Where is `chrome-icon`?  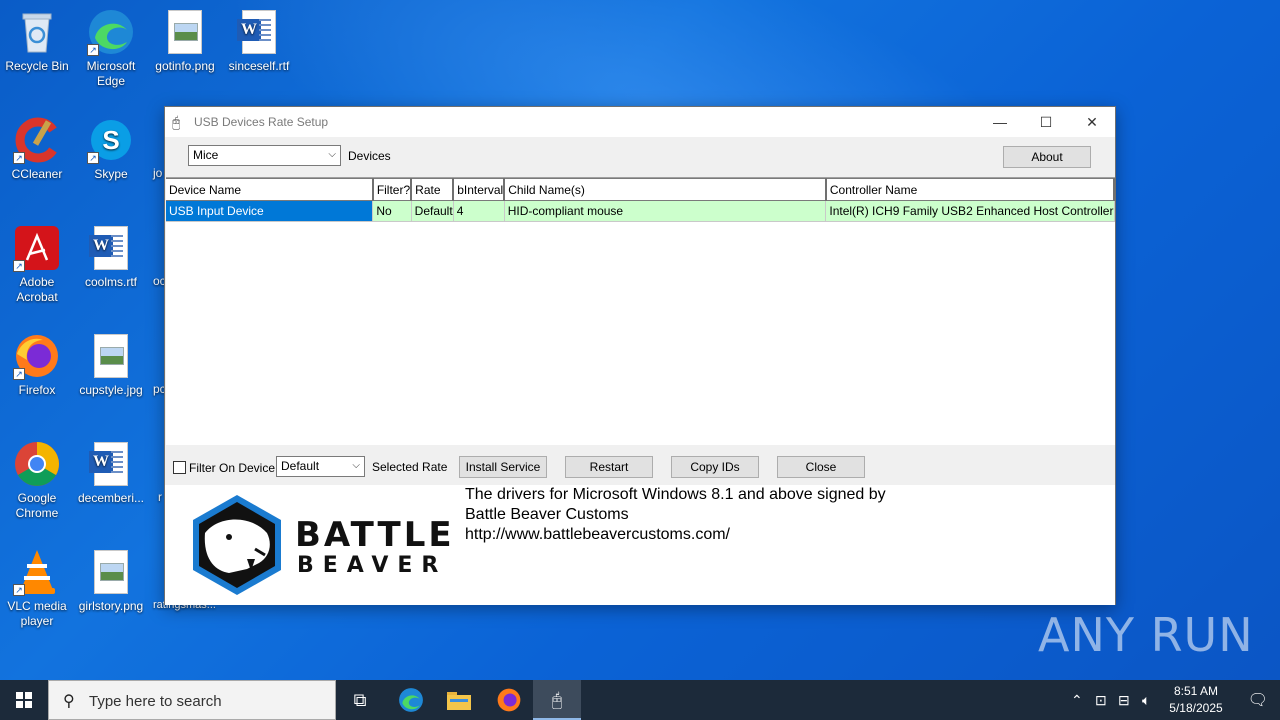 chrome-icon is located at coordinates (37, 464).